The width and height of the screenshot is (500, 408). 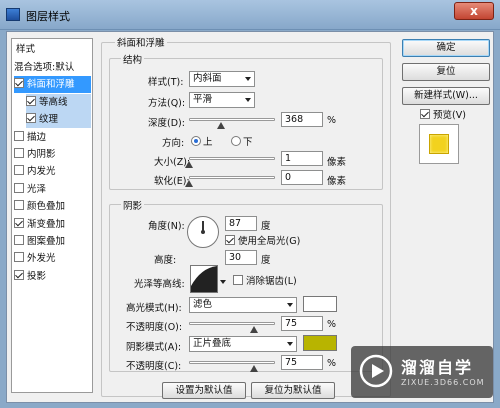 What do you see at coordinates (232, 362) in the screenshot?
I see `shadow-opacity-track` at bounding box center [232, 362].